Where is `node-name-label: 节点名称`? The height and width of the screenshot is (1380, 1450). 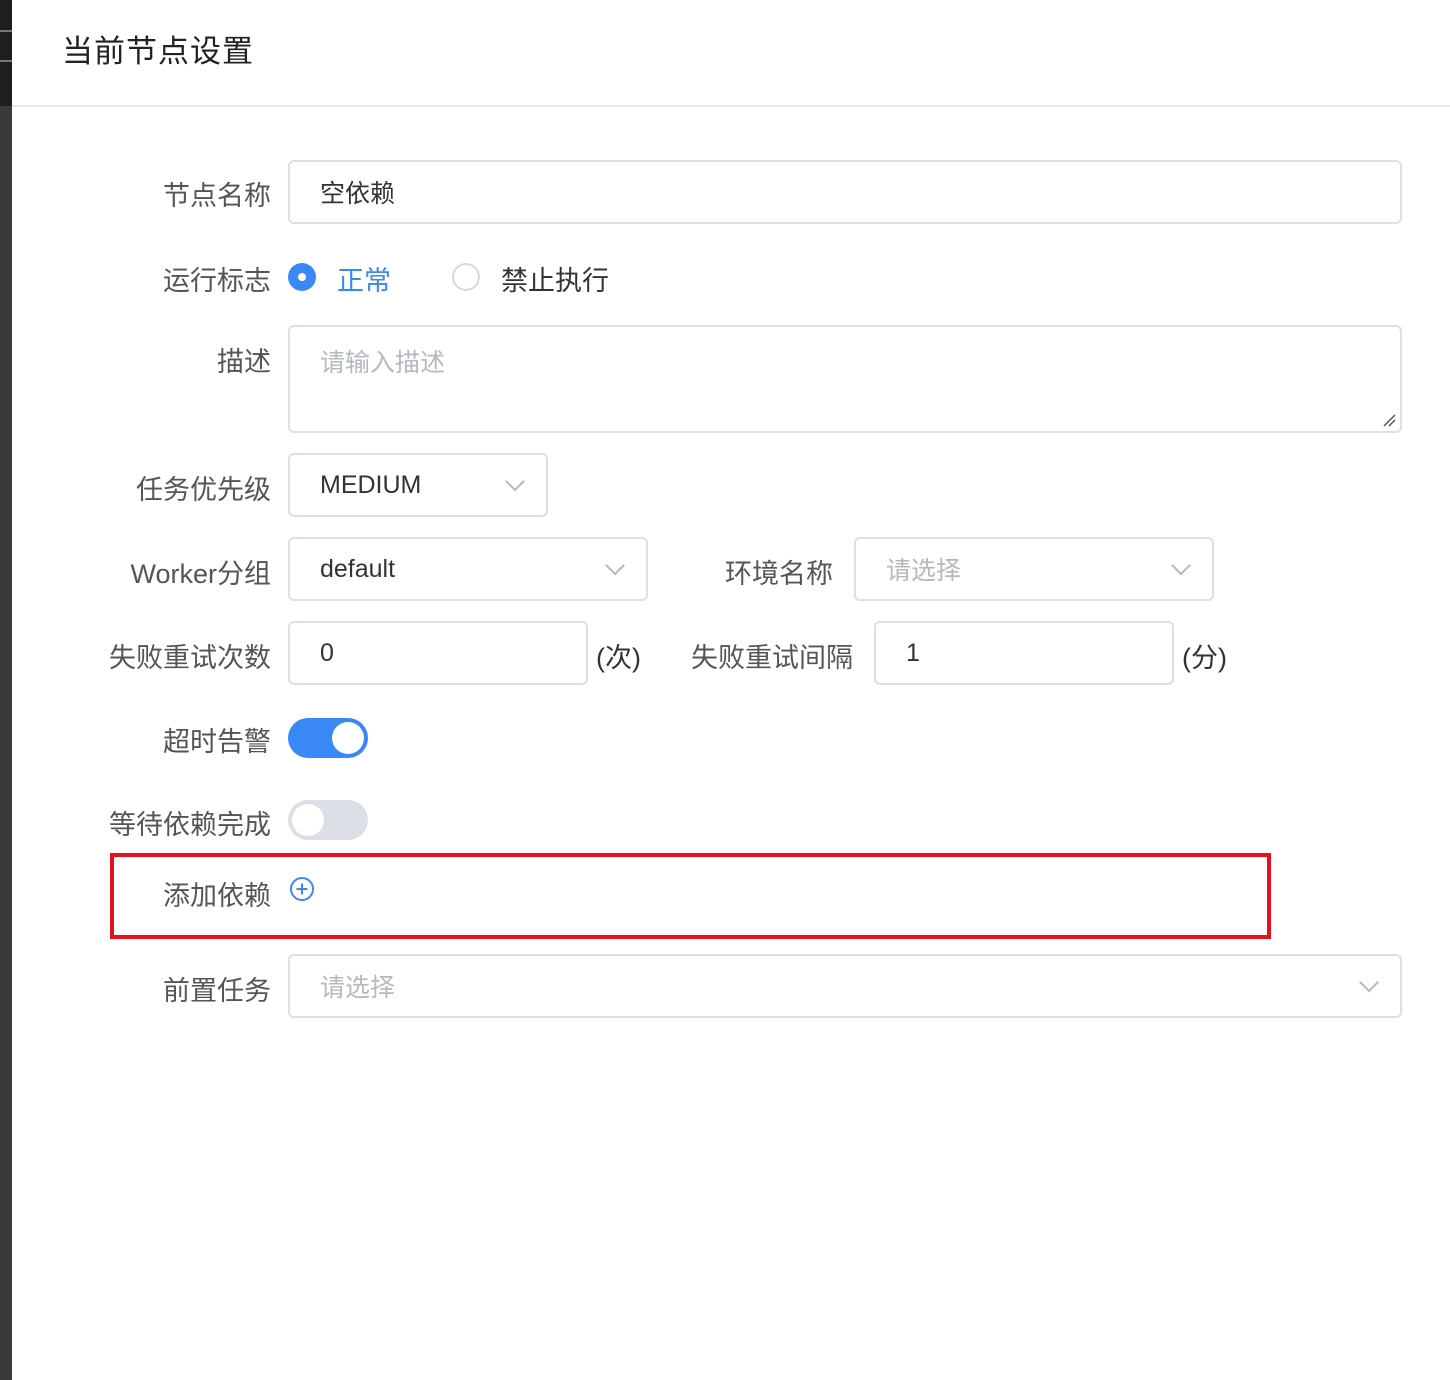 node-name-label: 节点名称 is located at coordinates (217, 196).